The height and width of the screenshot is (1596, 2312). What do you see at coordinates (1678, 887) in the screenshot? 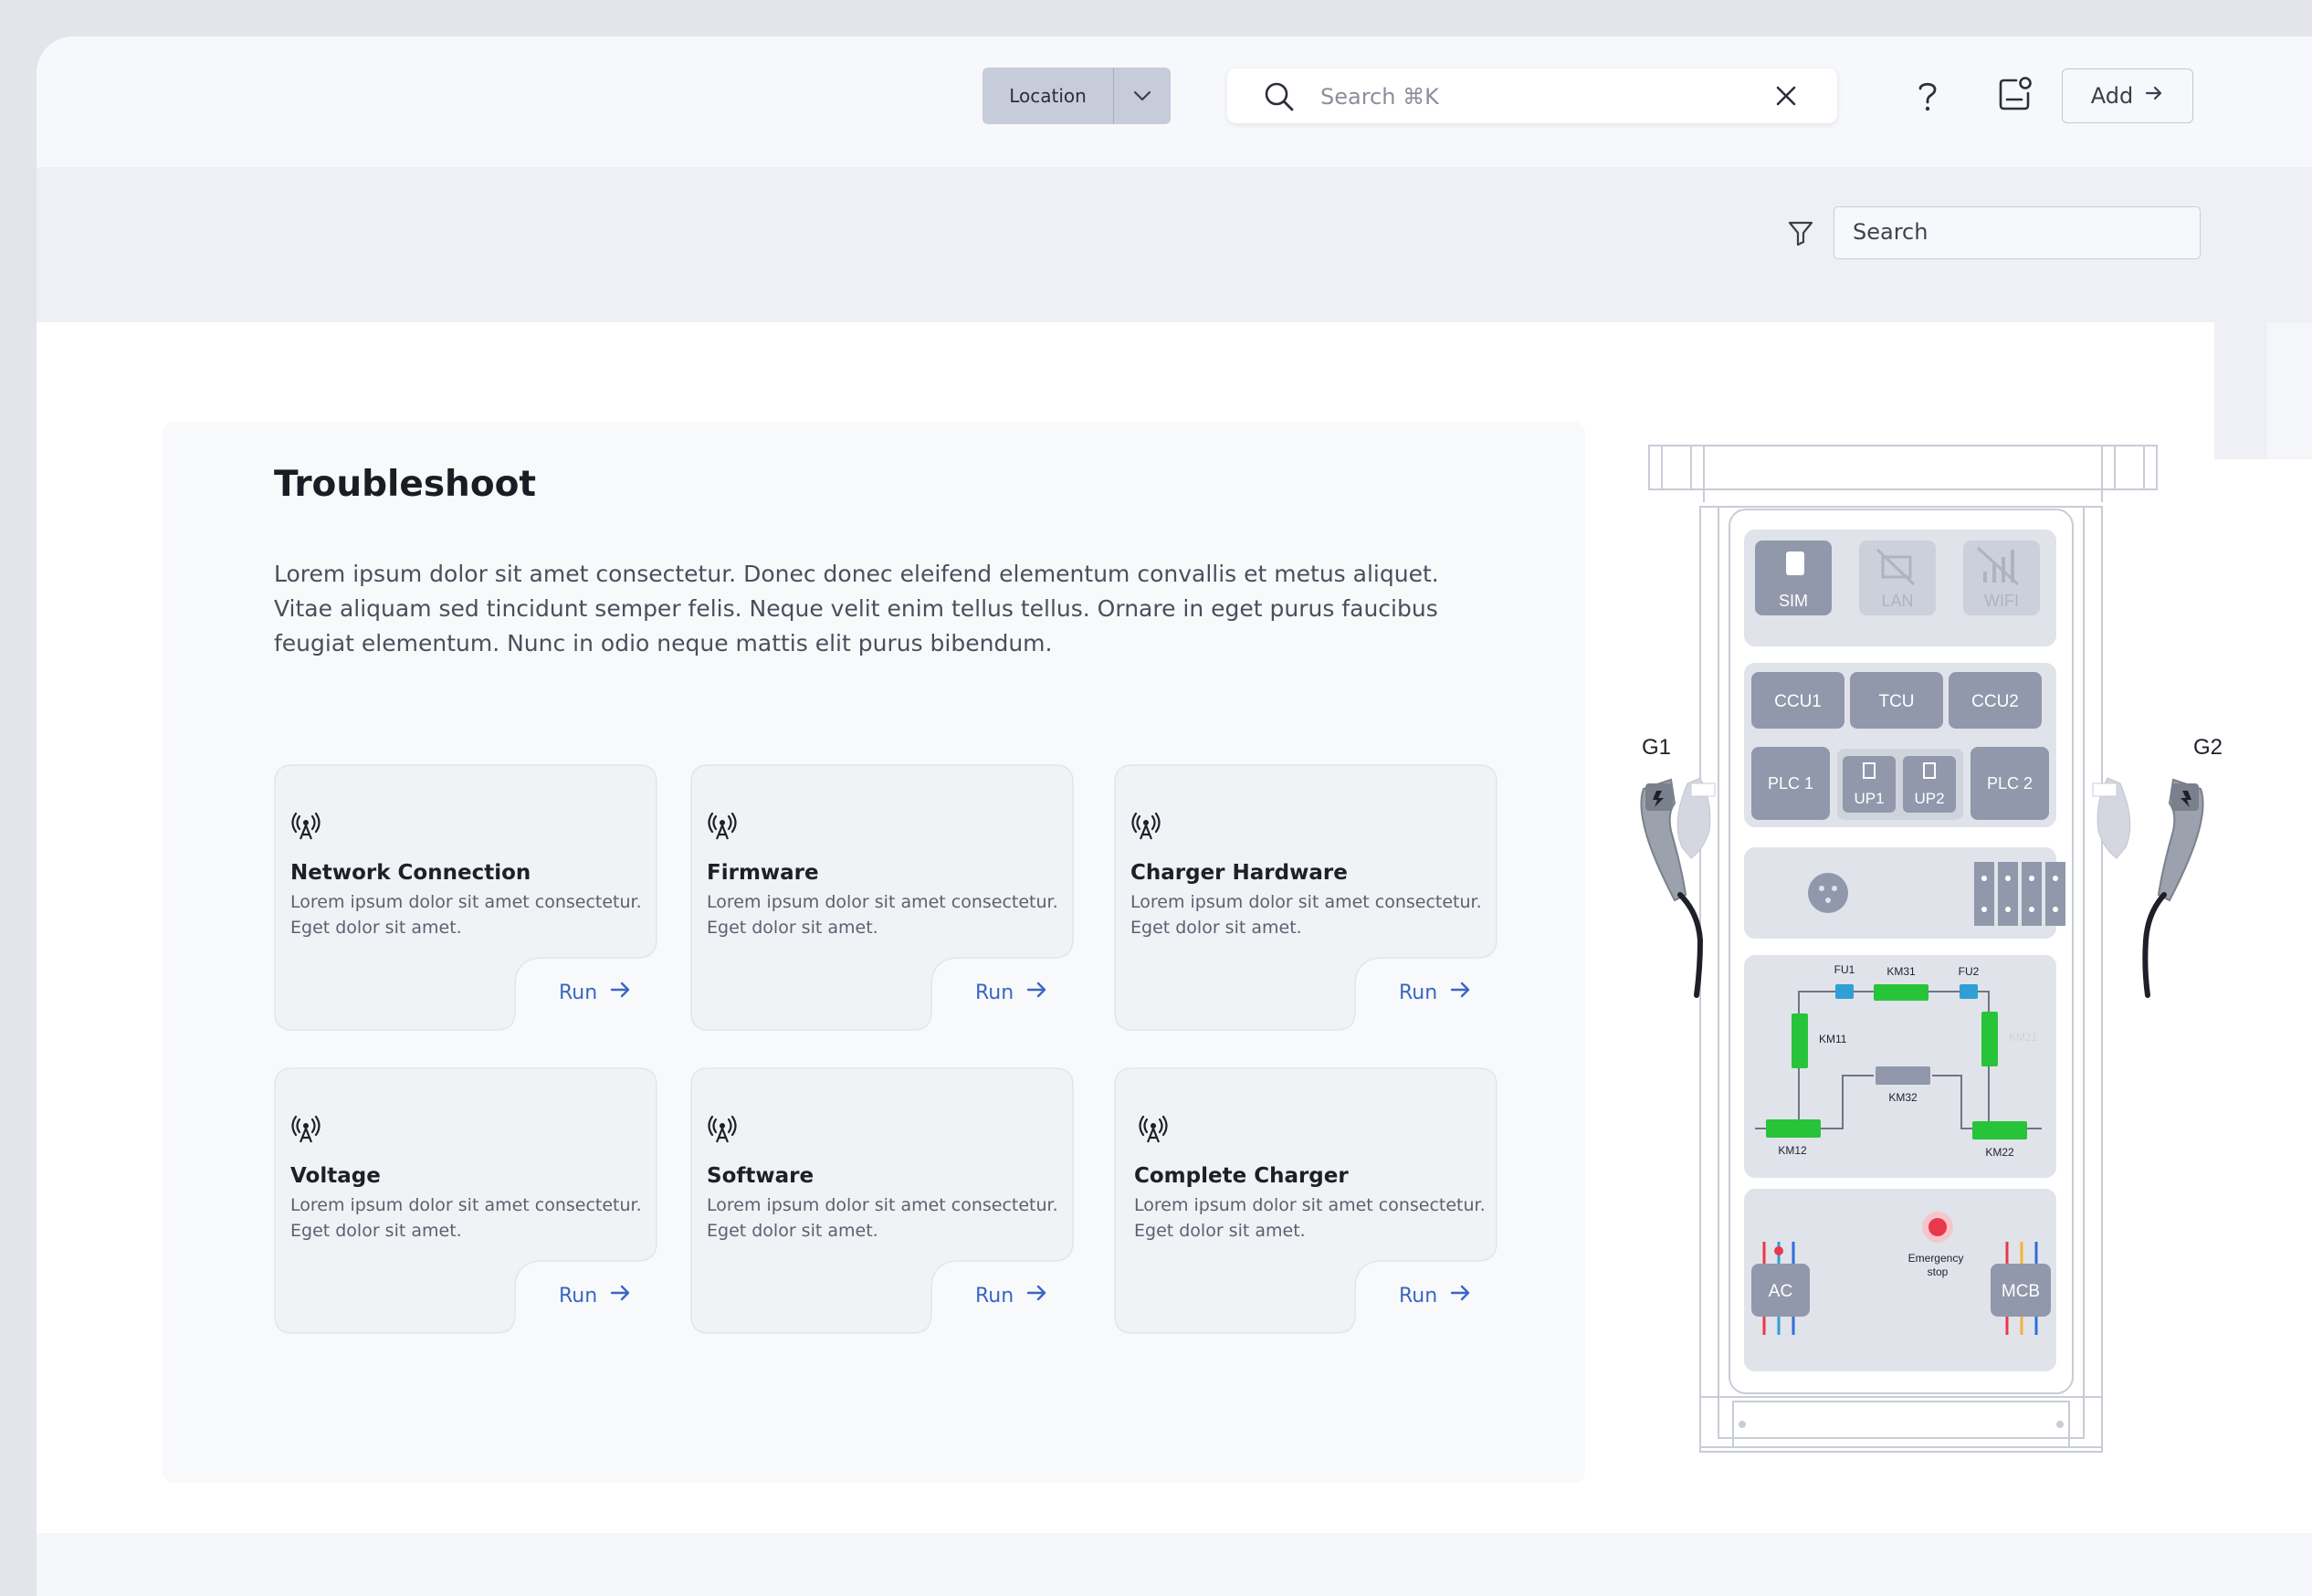
I see `charging-gun-left` at bounding box center [1678, 887].